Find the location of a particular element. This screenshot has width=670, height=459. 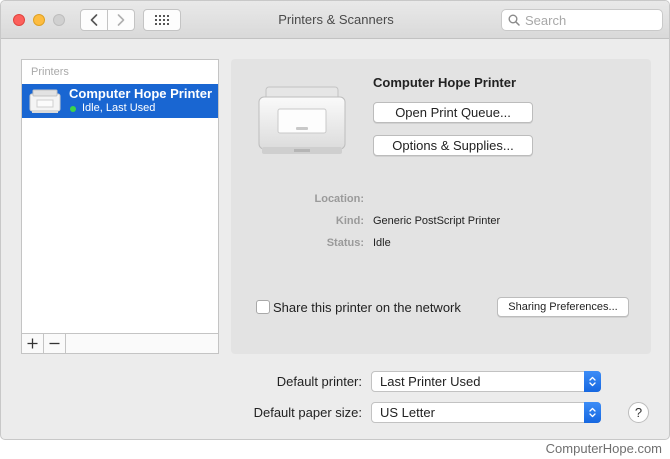

search-icon is located at coordinates (514, 20).